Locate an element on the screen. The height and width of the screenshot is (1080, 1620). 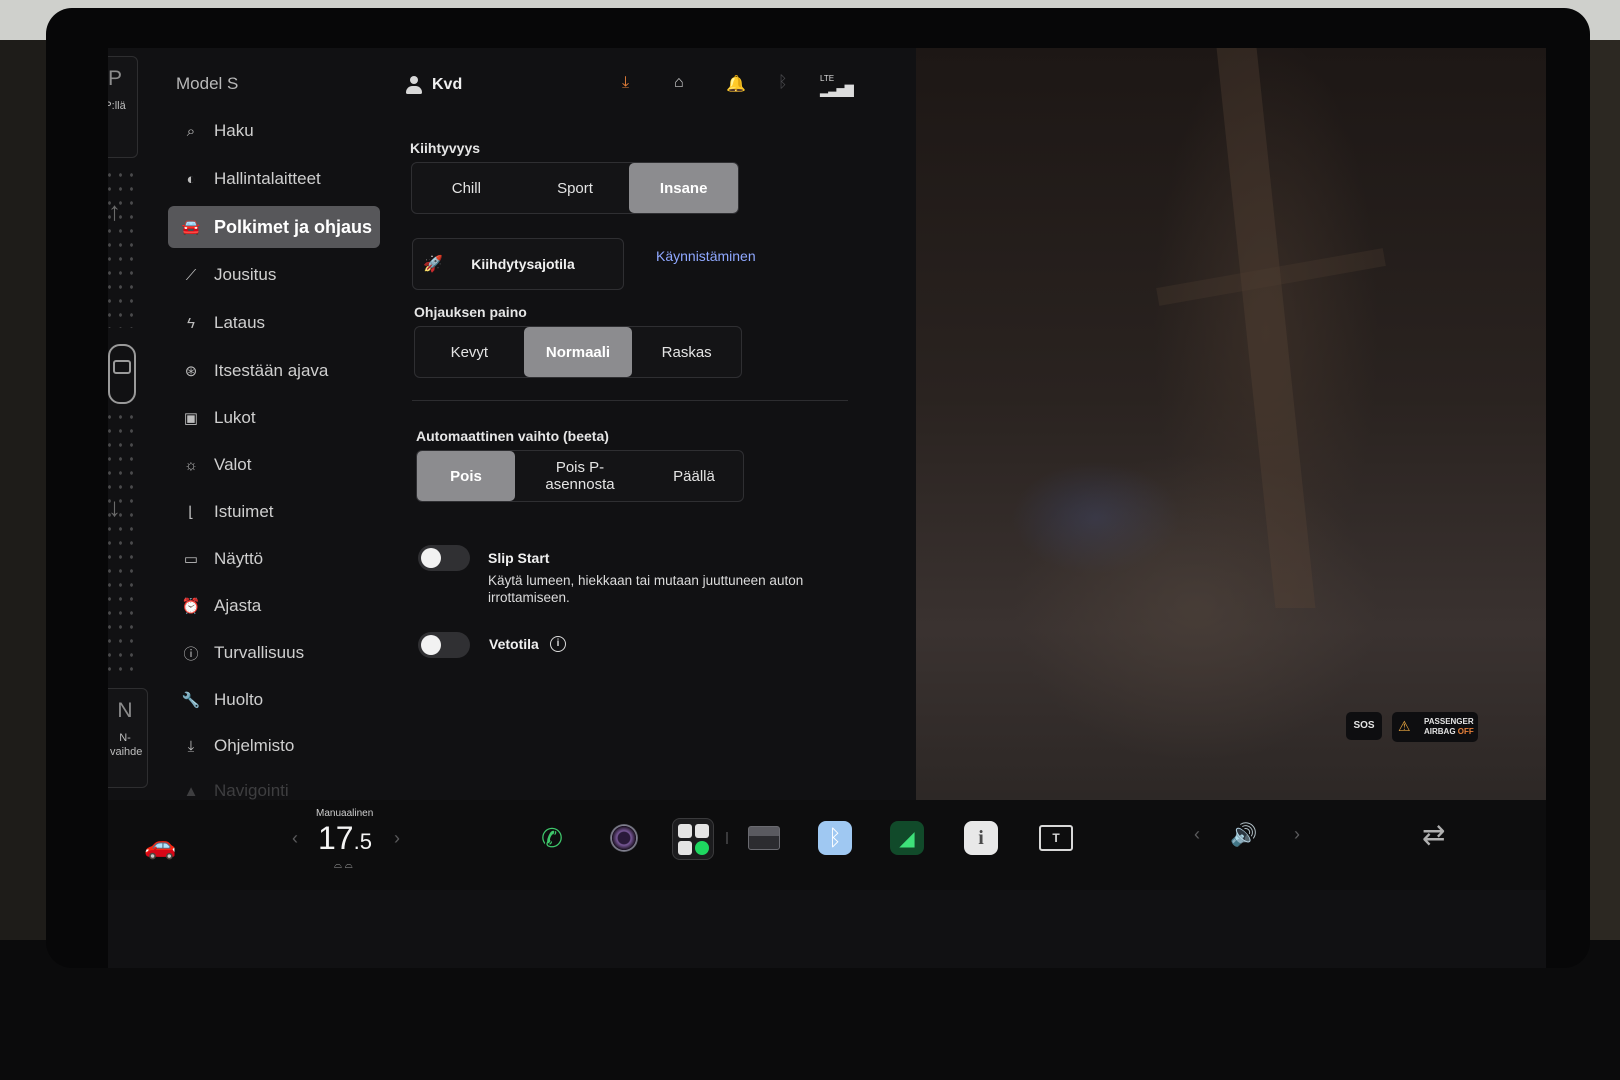
launch-instructions-link: Käynnistäminen is located at coordinates (706, 256).